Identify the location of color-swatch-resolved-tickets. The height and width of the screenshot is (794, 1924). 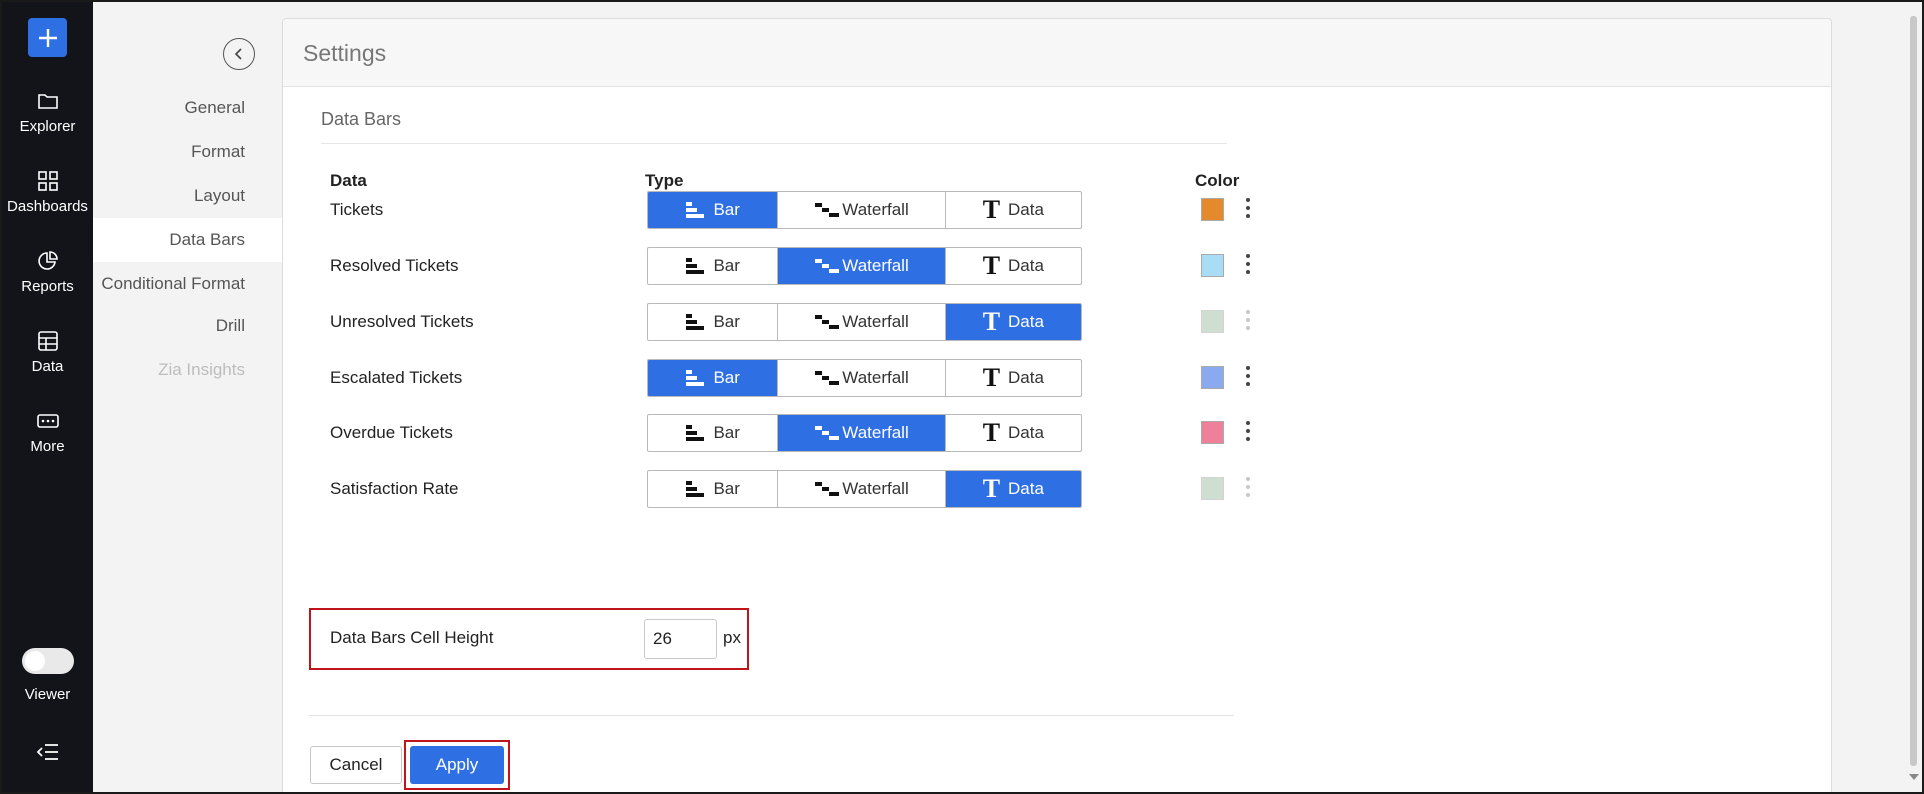
(1212, 265).